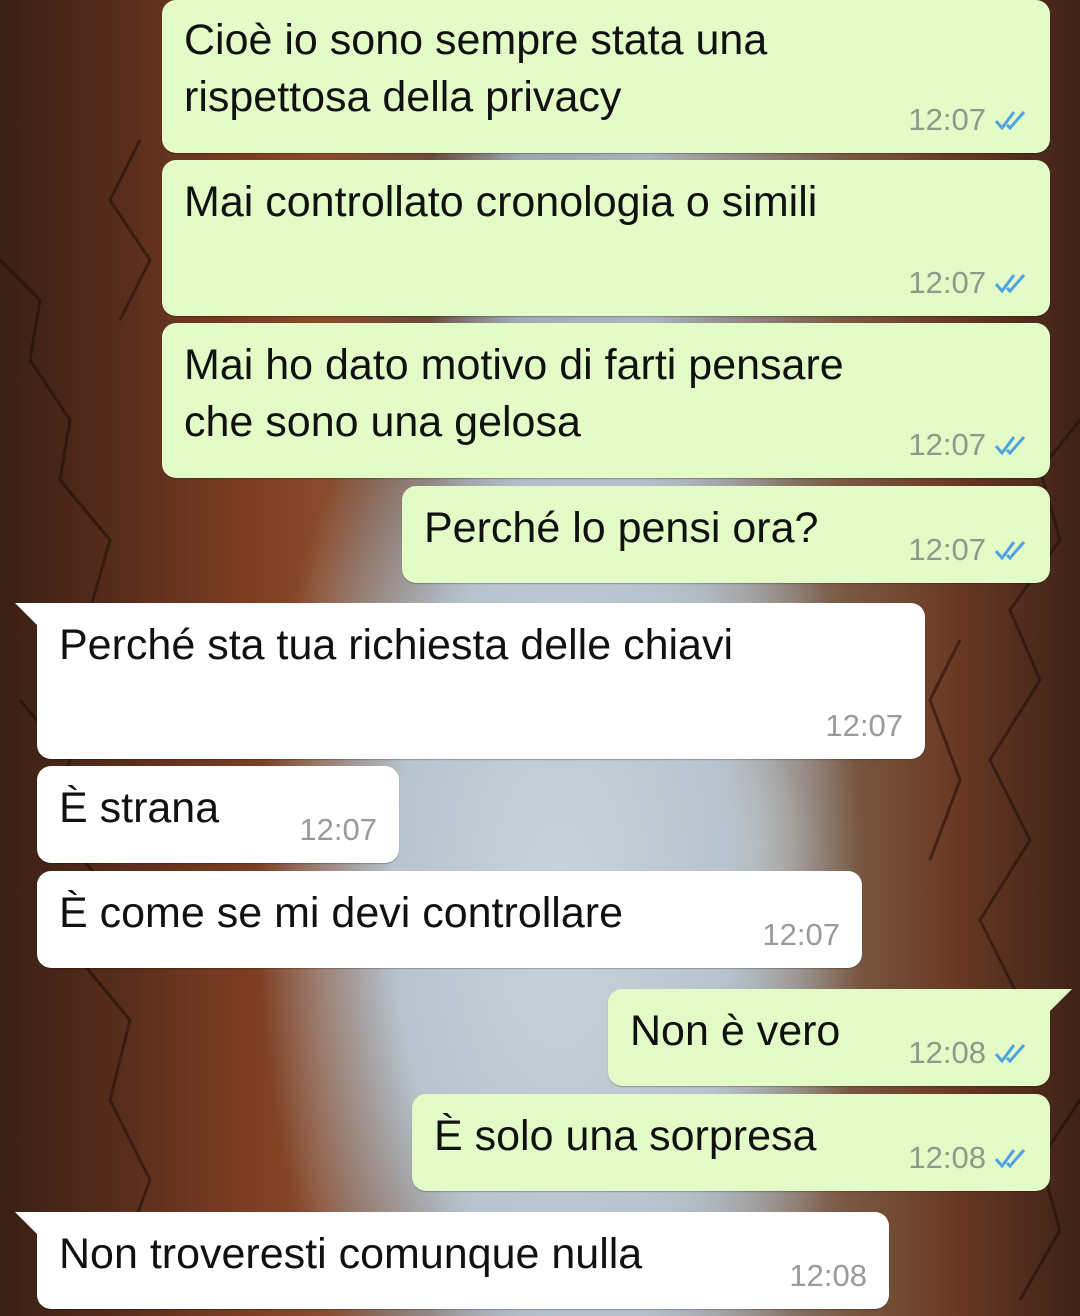 The height and width of the screenshot is (1316, 1080). I want to click on message-text: Non troveresti comunque nulla, so click(351, 1254).